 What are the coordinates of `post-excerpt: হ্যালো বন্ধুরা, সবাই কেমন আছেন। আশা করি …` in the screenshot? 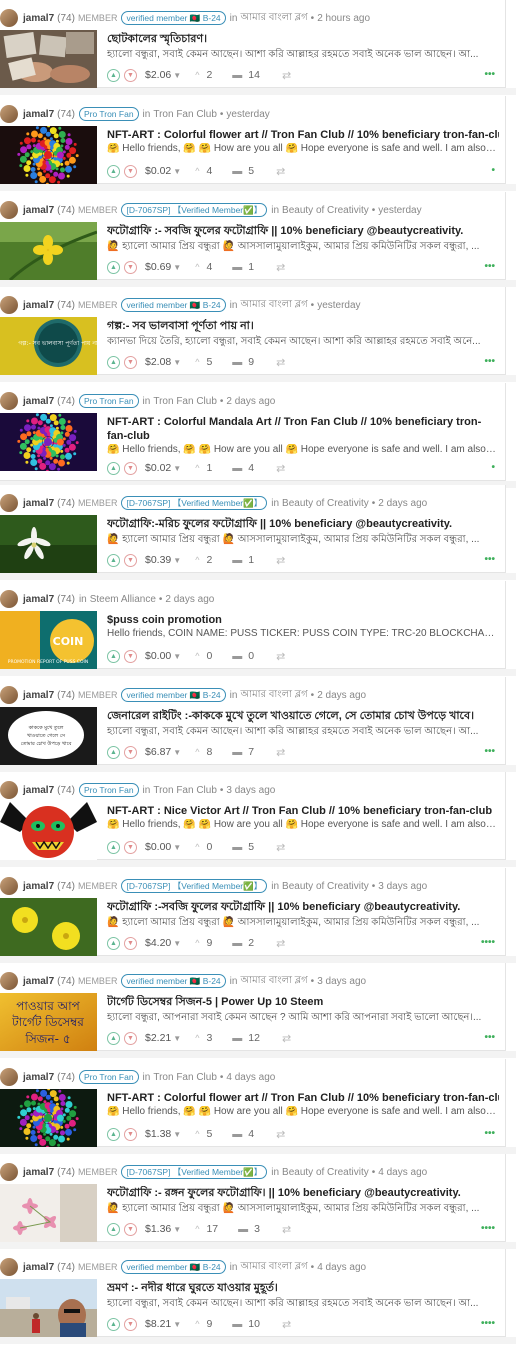 It's located at (302, 55).